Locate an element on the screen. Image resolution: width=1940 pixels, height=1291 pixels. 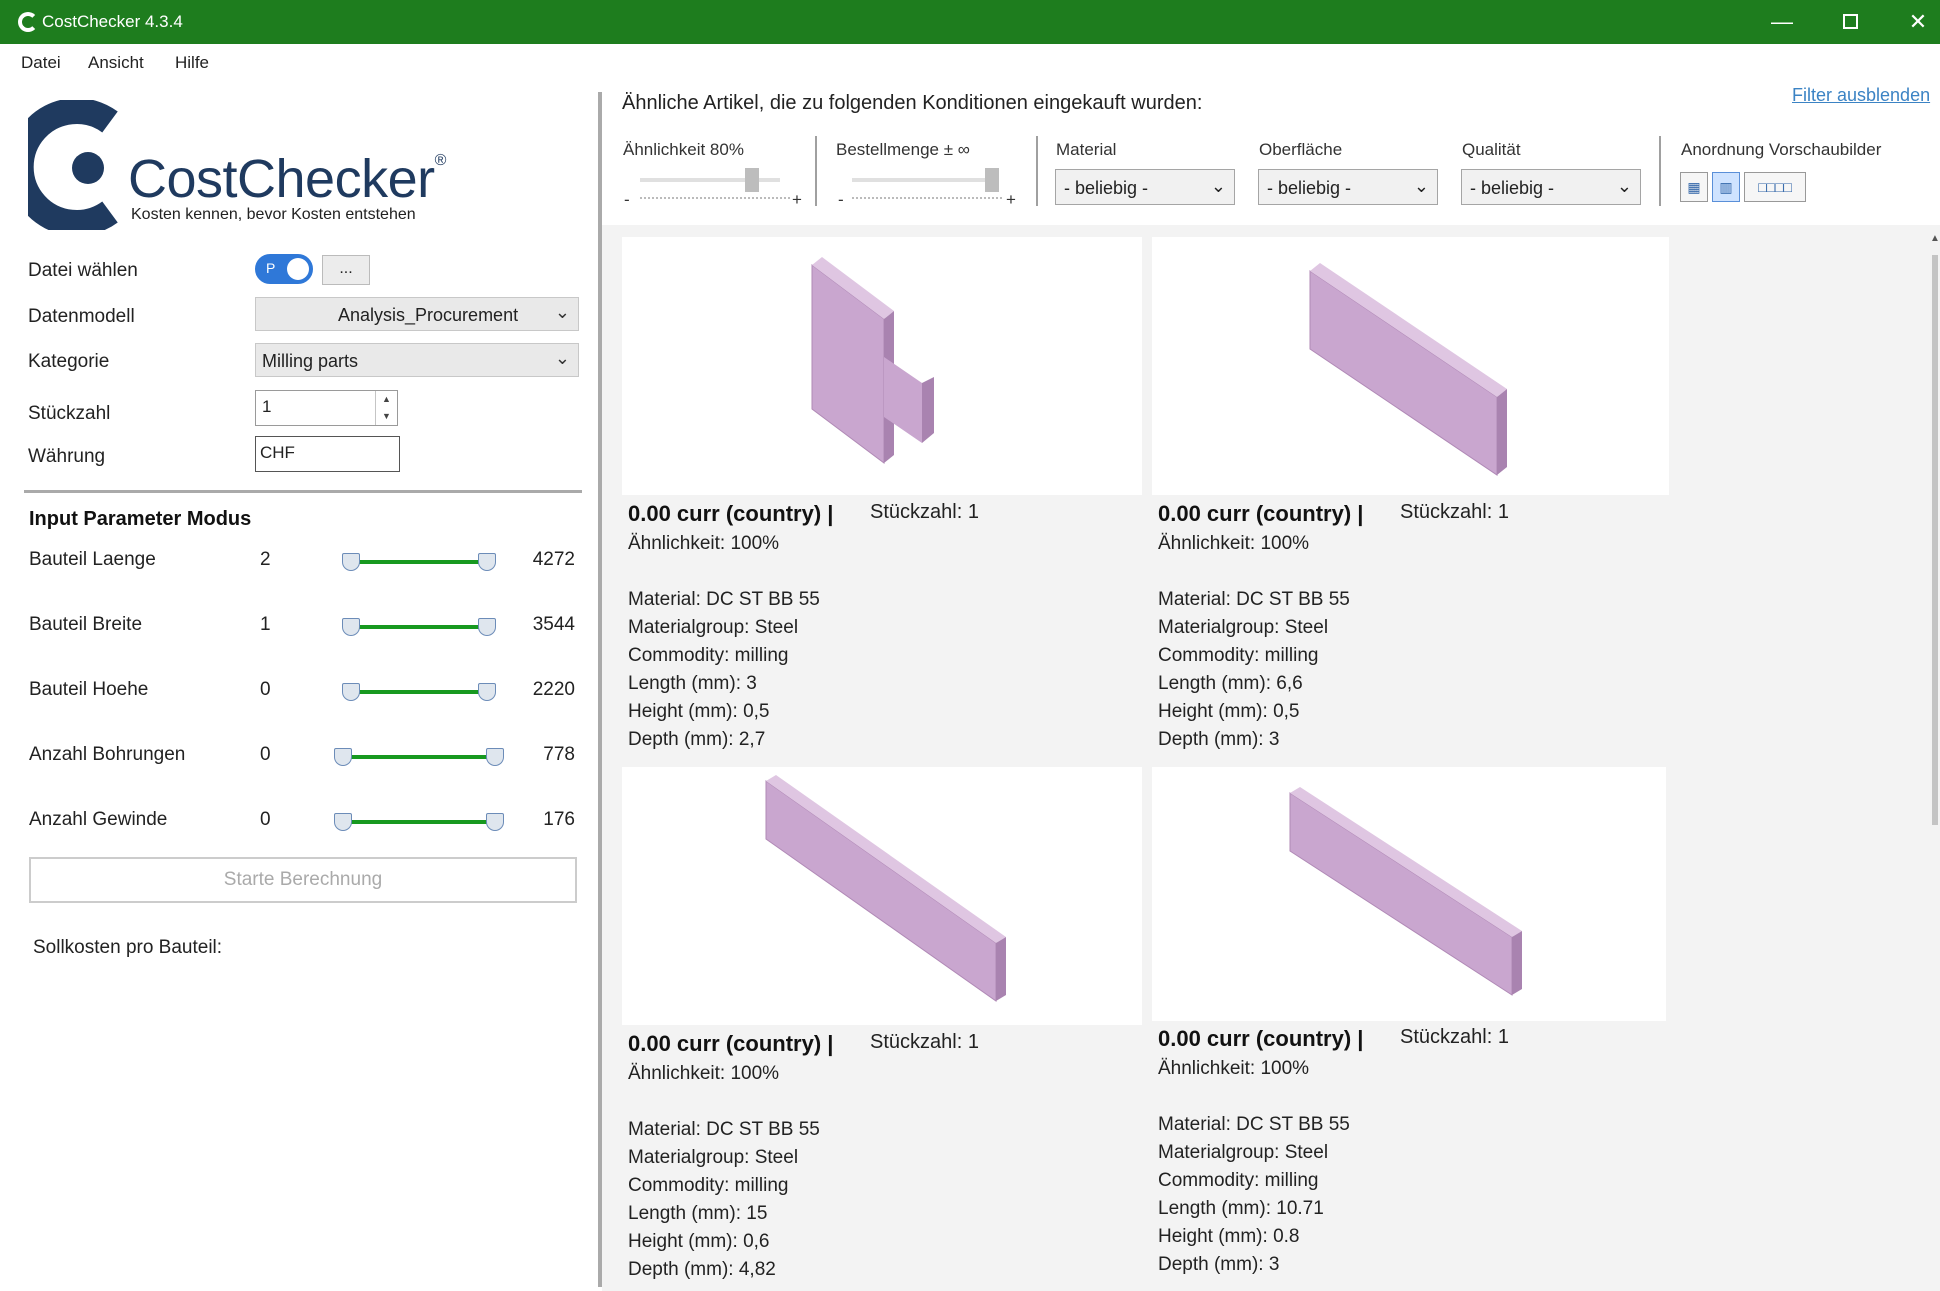
result-length: Length (mm): 6,6 is located at coordinates (1230, 683).